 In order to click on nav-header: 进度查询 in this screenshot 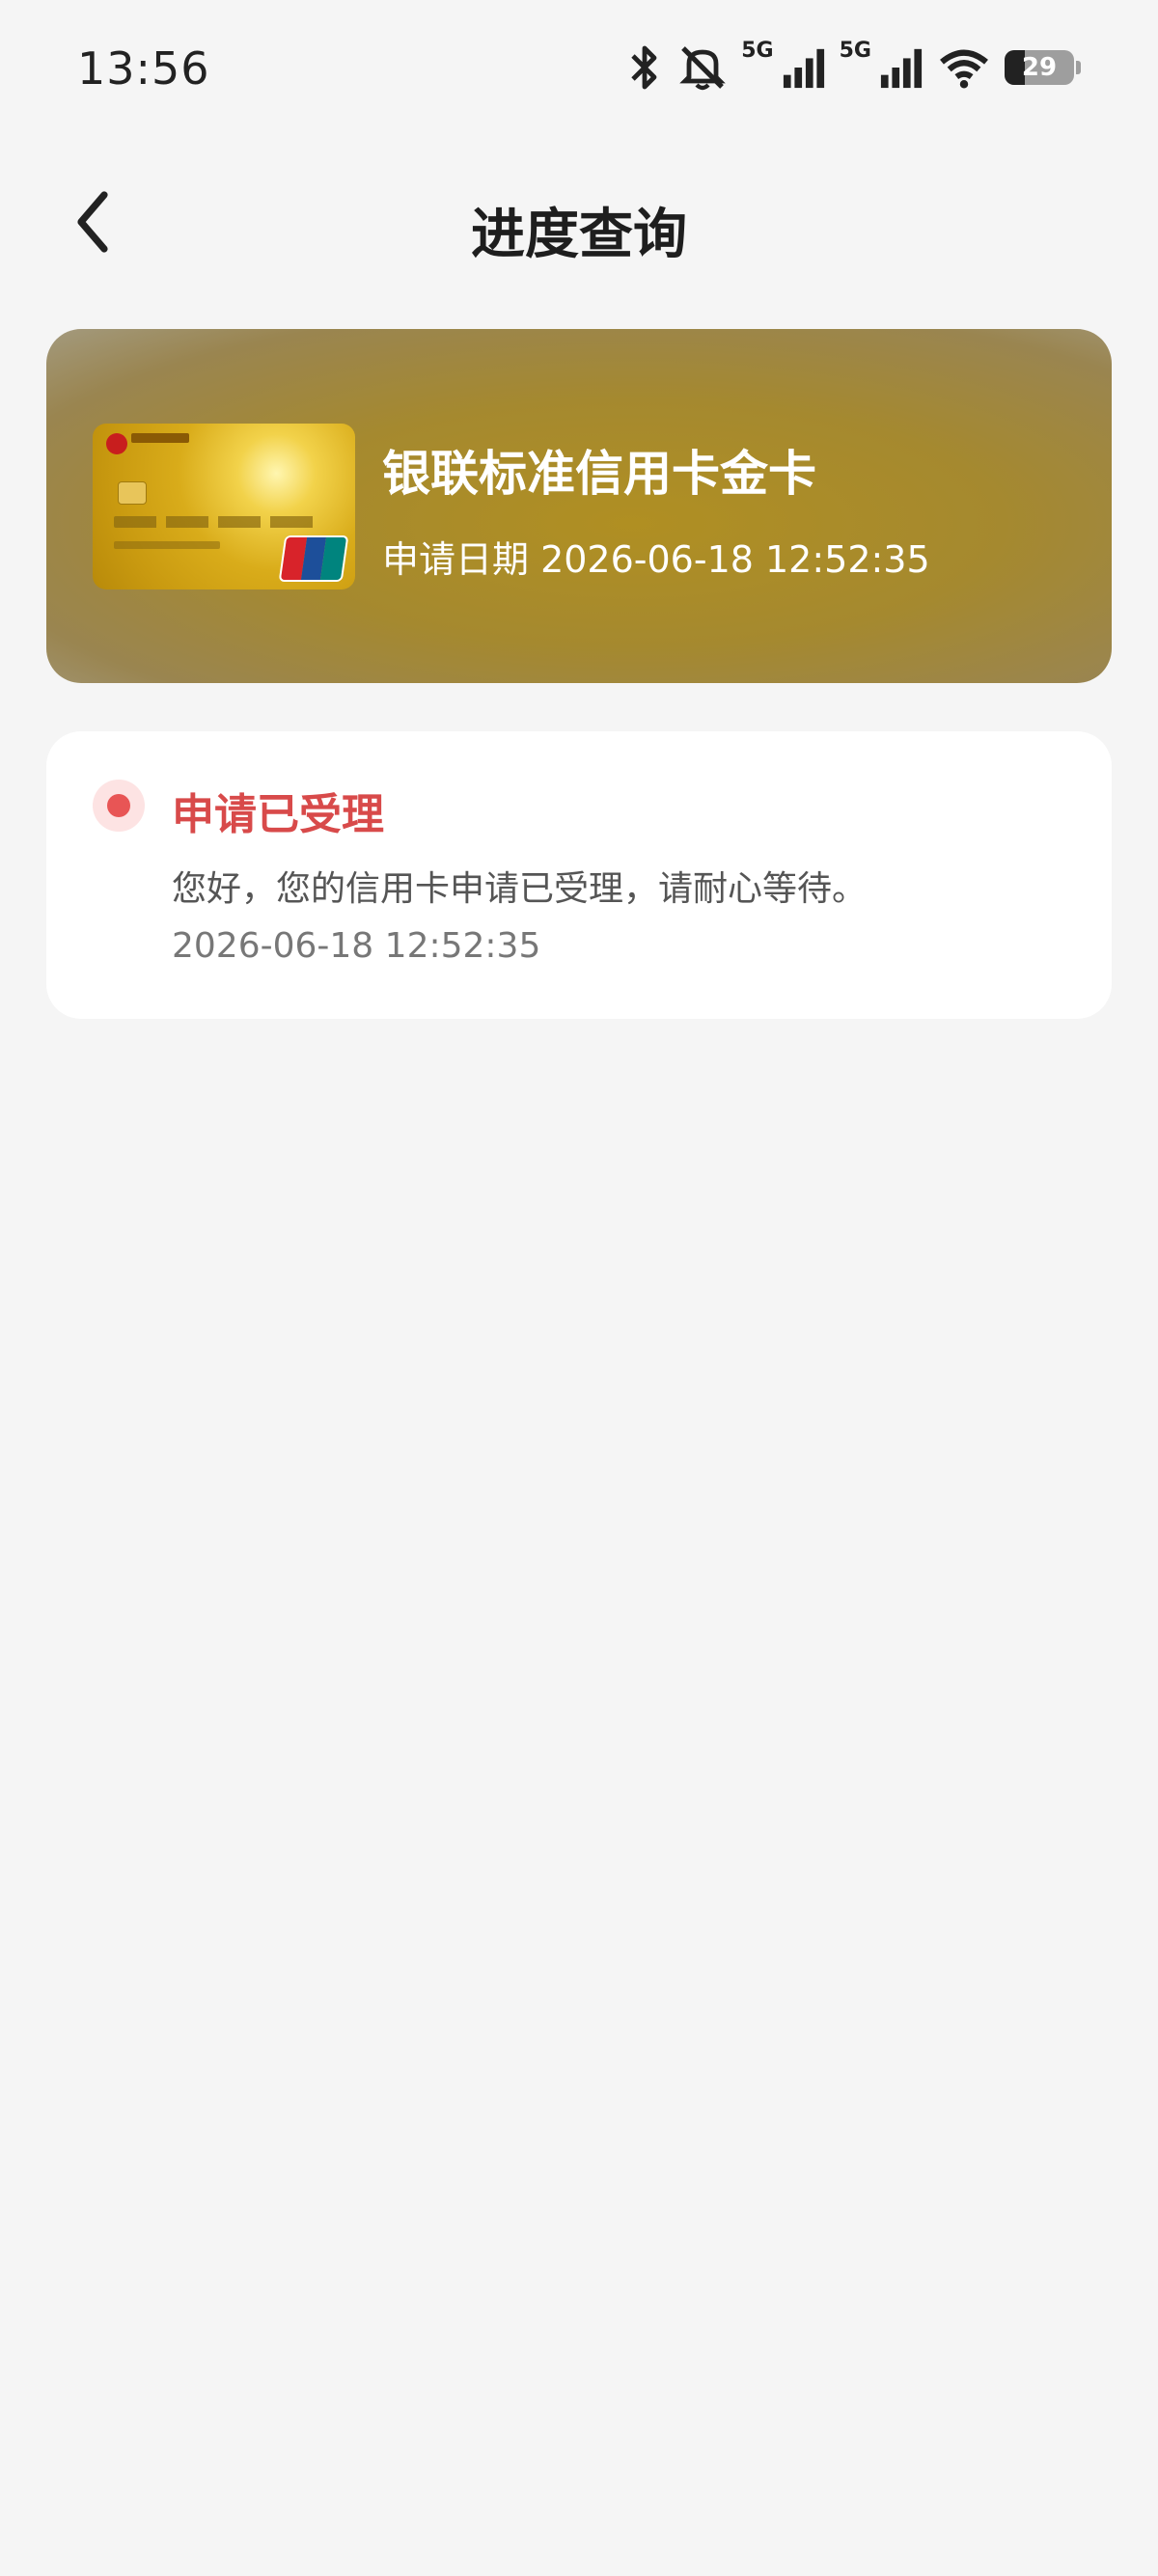, I will do `click(579, 222)`.